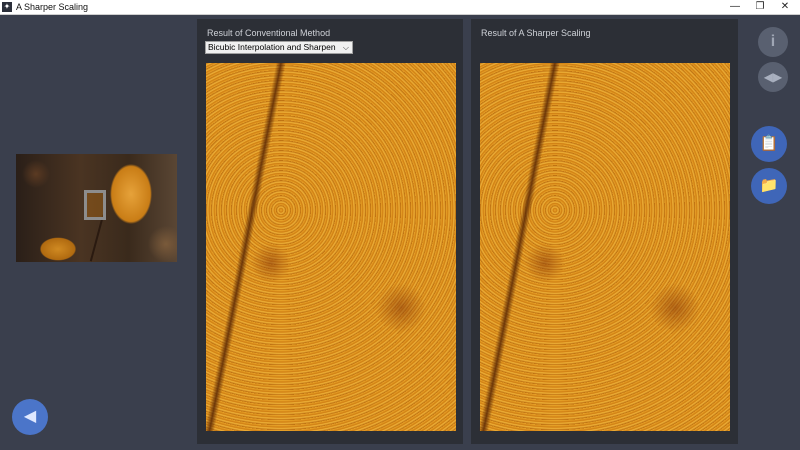  I want to click on compare-button: ◀▶, so click(773, 77).